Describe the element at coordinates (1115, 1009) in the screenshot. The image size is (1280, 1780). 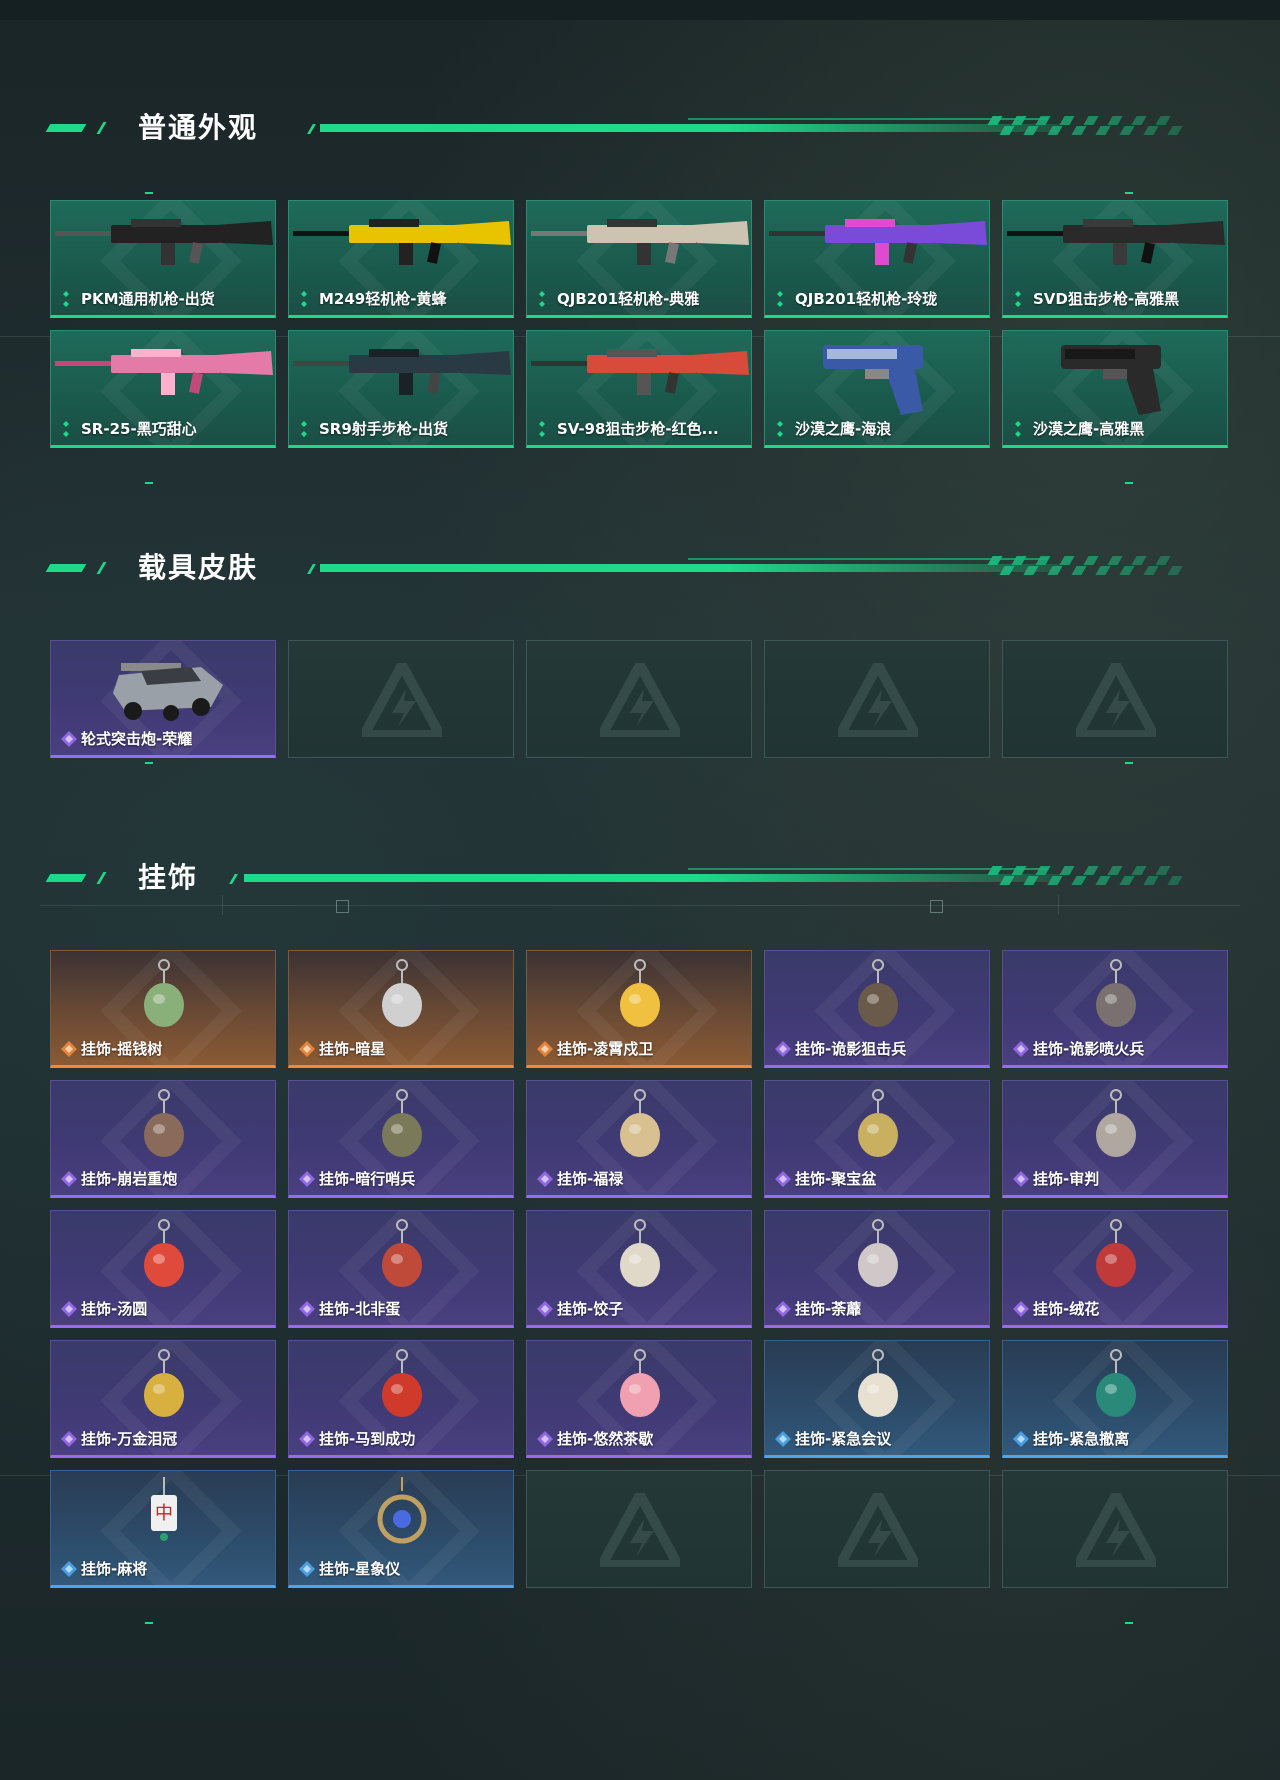
I see `item-card: 挂饰-诡影喷火兵` at that location.